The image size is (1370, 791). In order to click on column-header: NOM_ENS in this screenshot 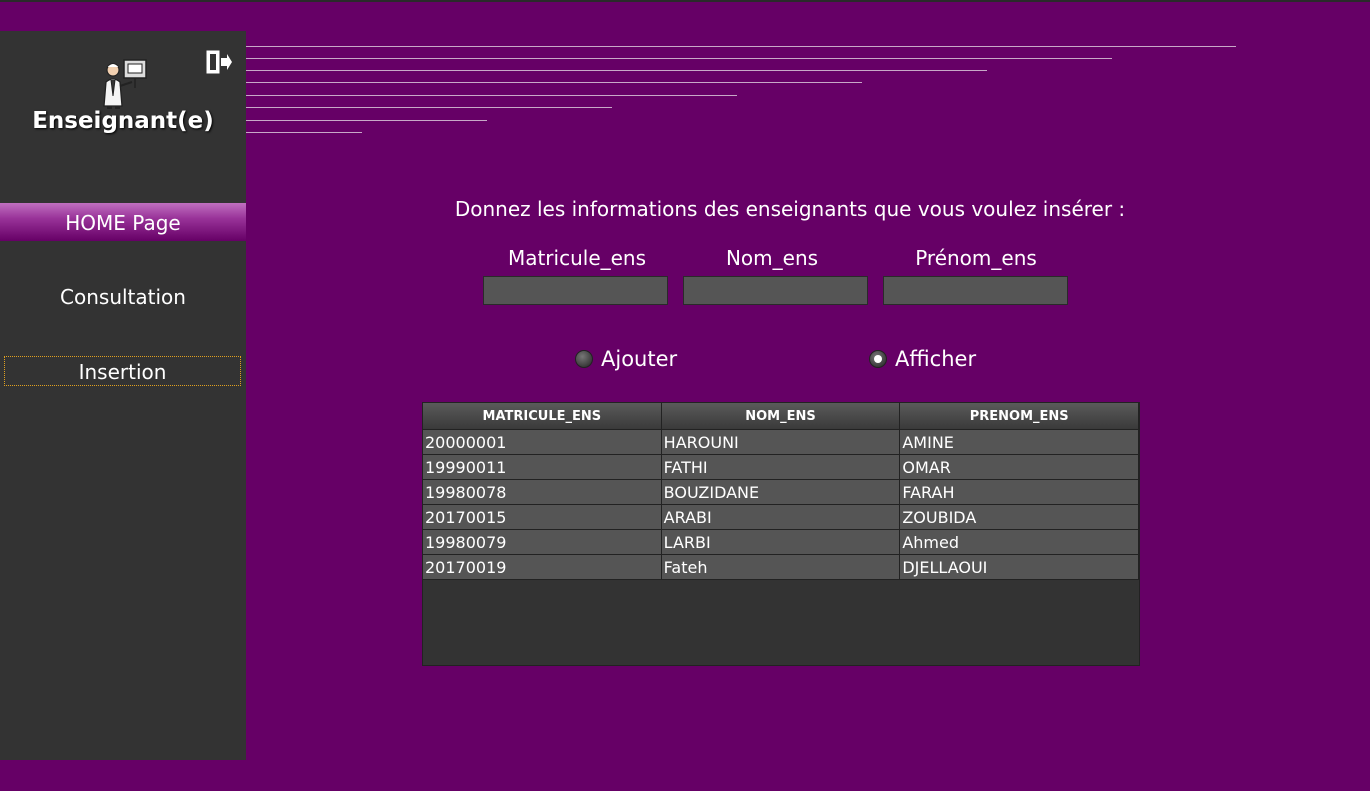, I will do `click(781, 416)`.